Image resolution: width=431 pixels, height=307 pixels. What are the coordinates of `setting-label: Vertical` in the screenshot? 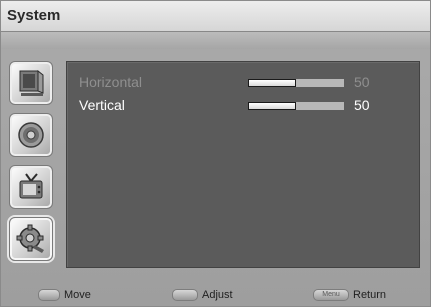 It's located at (102, 105).